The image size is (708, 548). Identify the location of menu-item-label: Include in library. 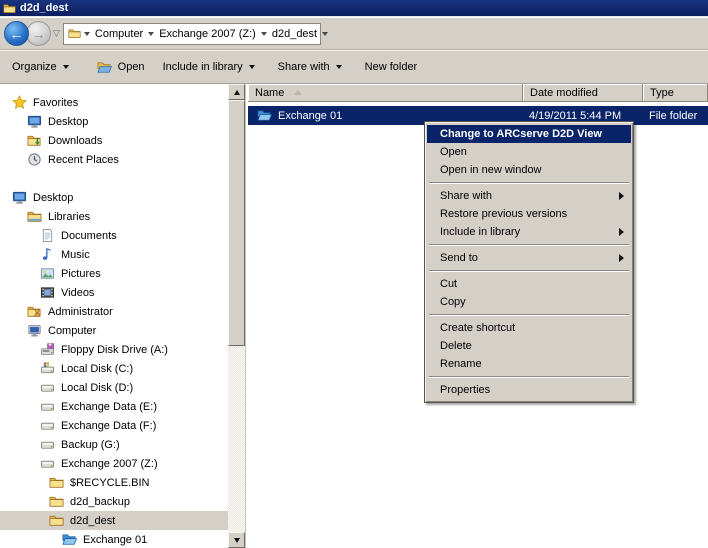
(480, 232).